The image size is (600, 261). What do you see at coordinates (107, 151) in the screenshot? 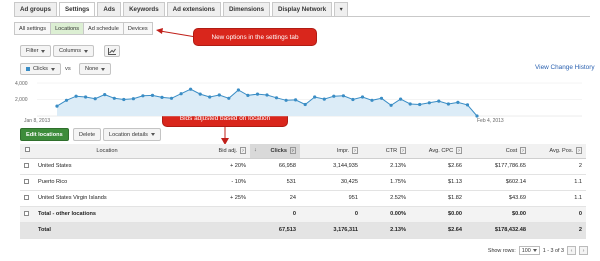
I see `header-location: Location` at bounding box center [107, 151].